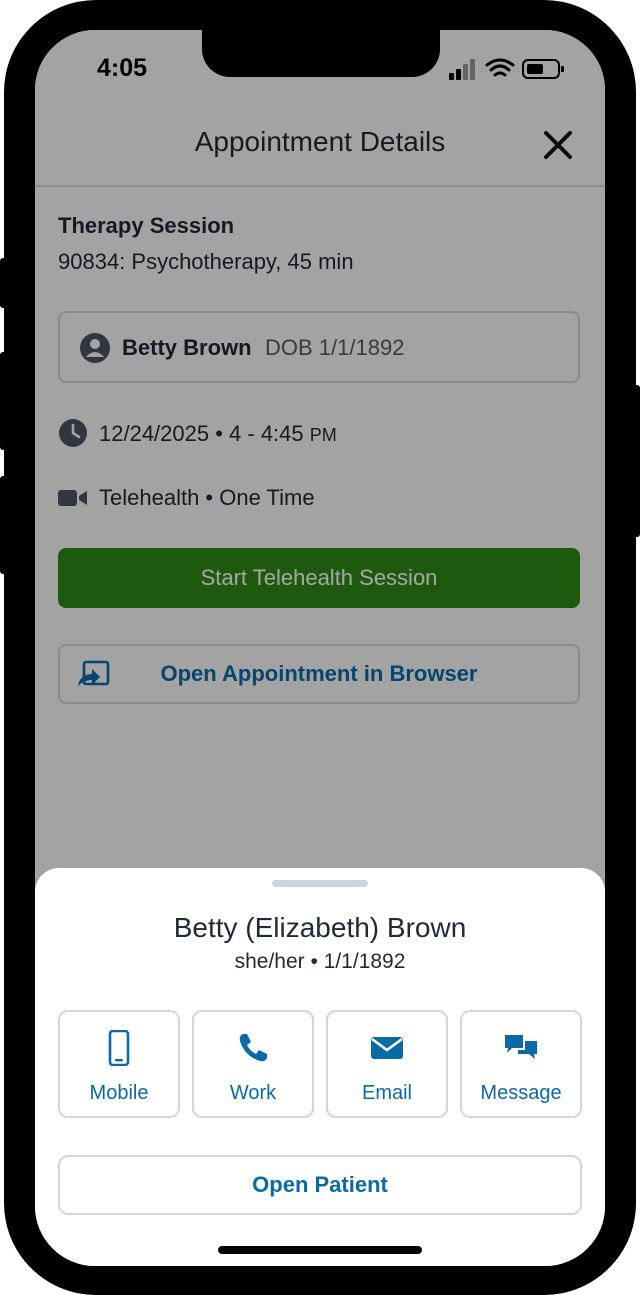 This screenshot has width=640, height=1295. What do you see at coordinates (320, 883) in the screenshot?
I see `sheet-drag-handle` at bounding box center [320, 883].